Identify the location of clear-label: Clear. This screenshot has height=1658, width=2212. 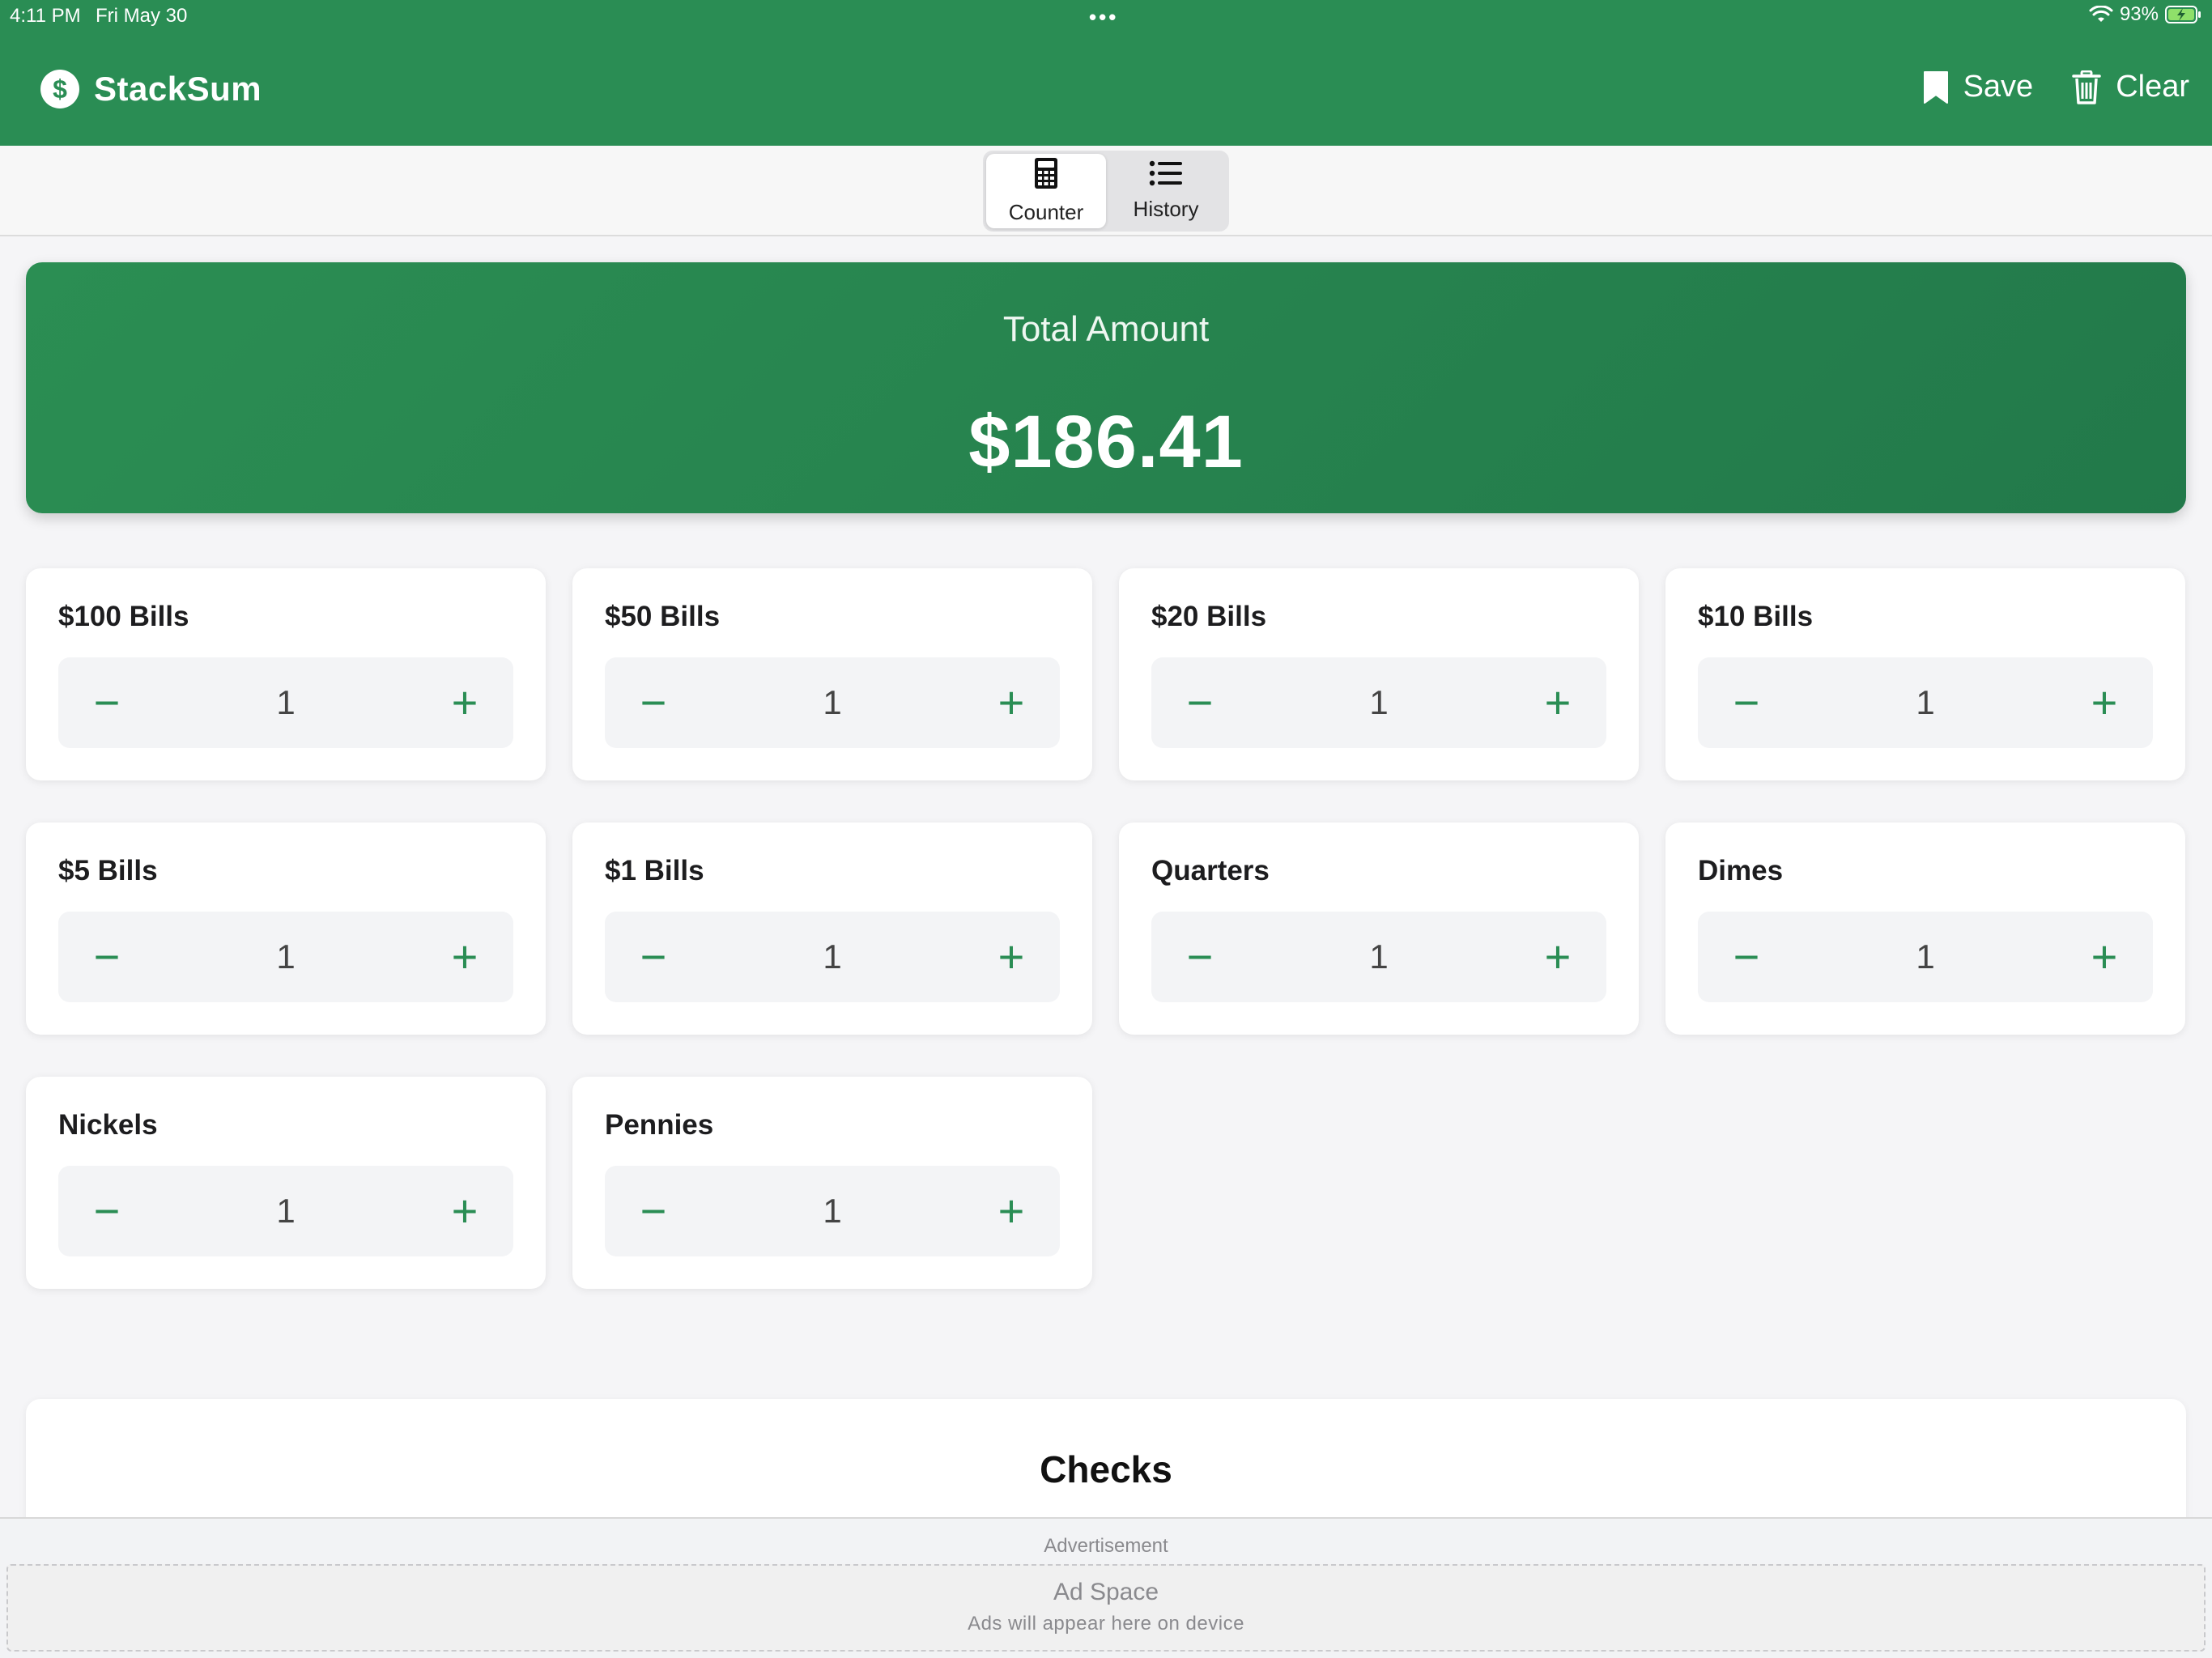
(2152, 87).